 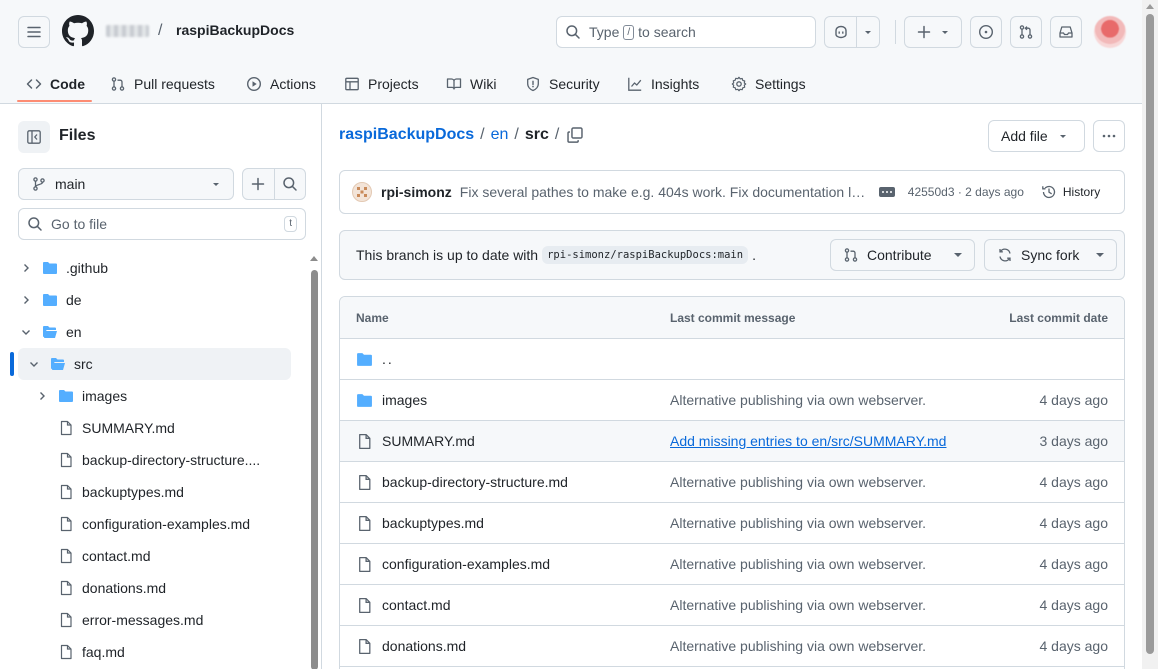 I want to click on issues-button, so click(x=986, y=32).